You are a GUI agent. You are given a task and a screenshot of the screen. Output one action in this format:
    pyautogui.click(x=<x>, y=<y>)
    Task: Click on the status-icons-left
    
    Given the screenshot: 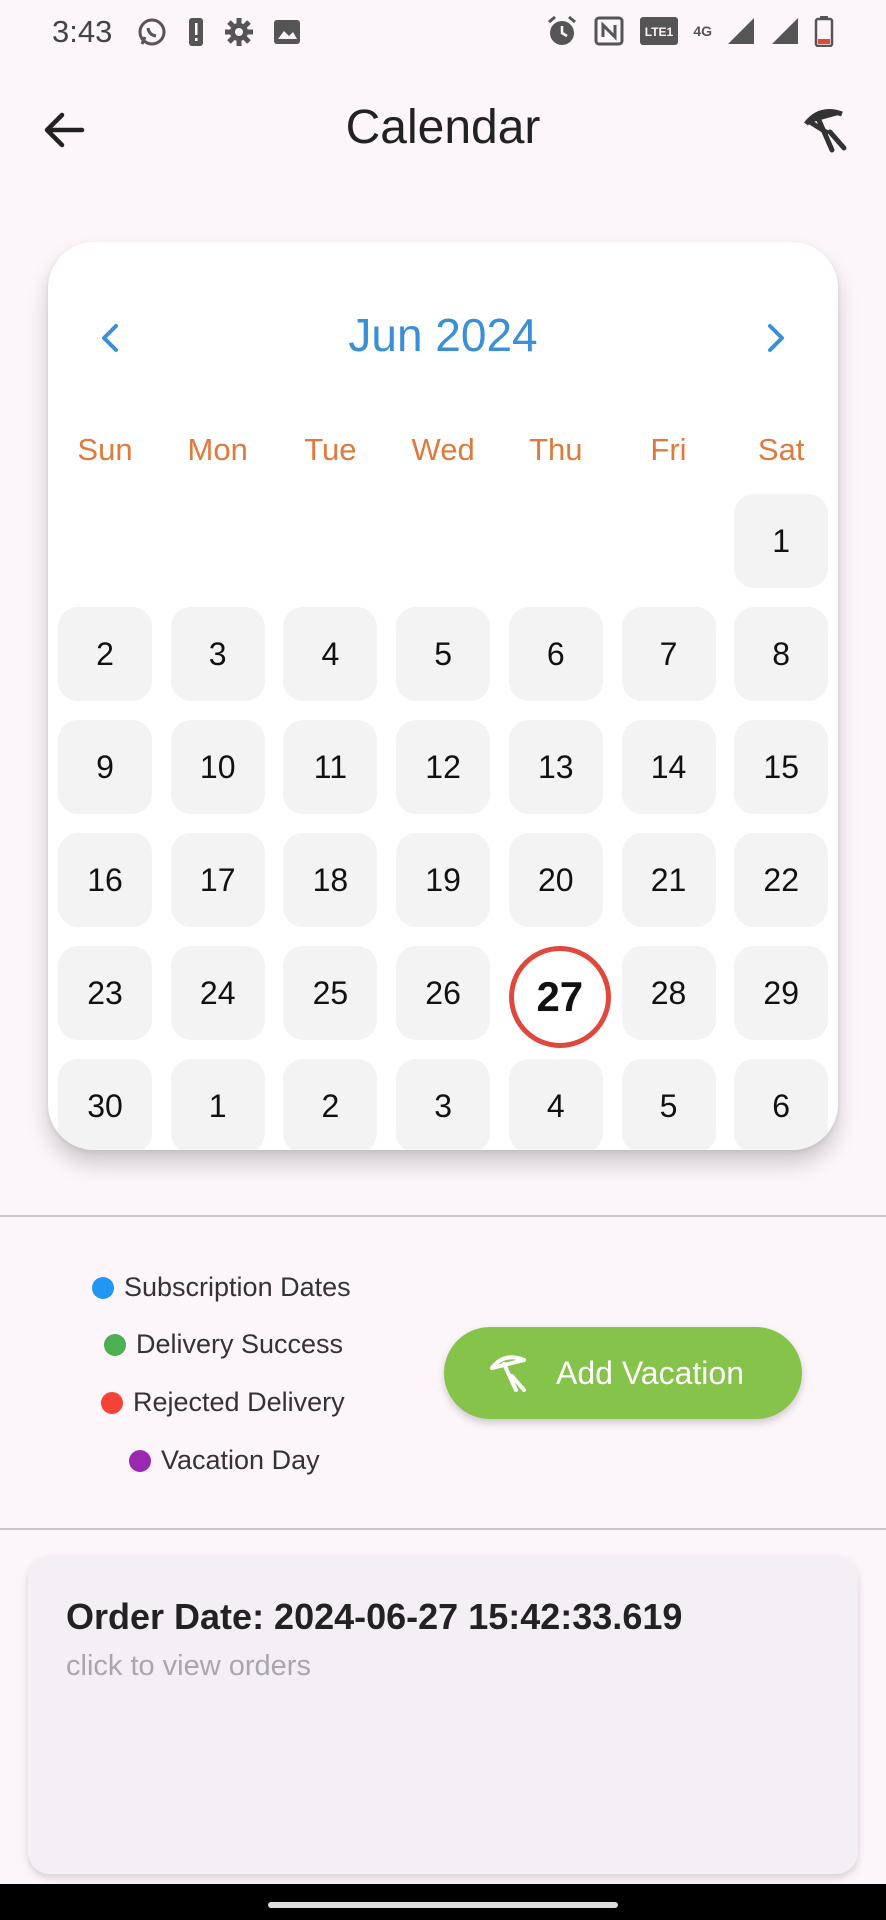 What is the action you would take?
    pyautogui.click(x=219, y=32)
    